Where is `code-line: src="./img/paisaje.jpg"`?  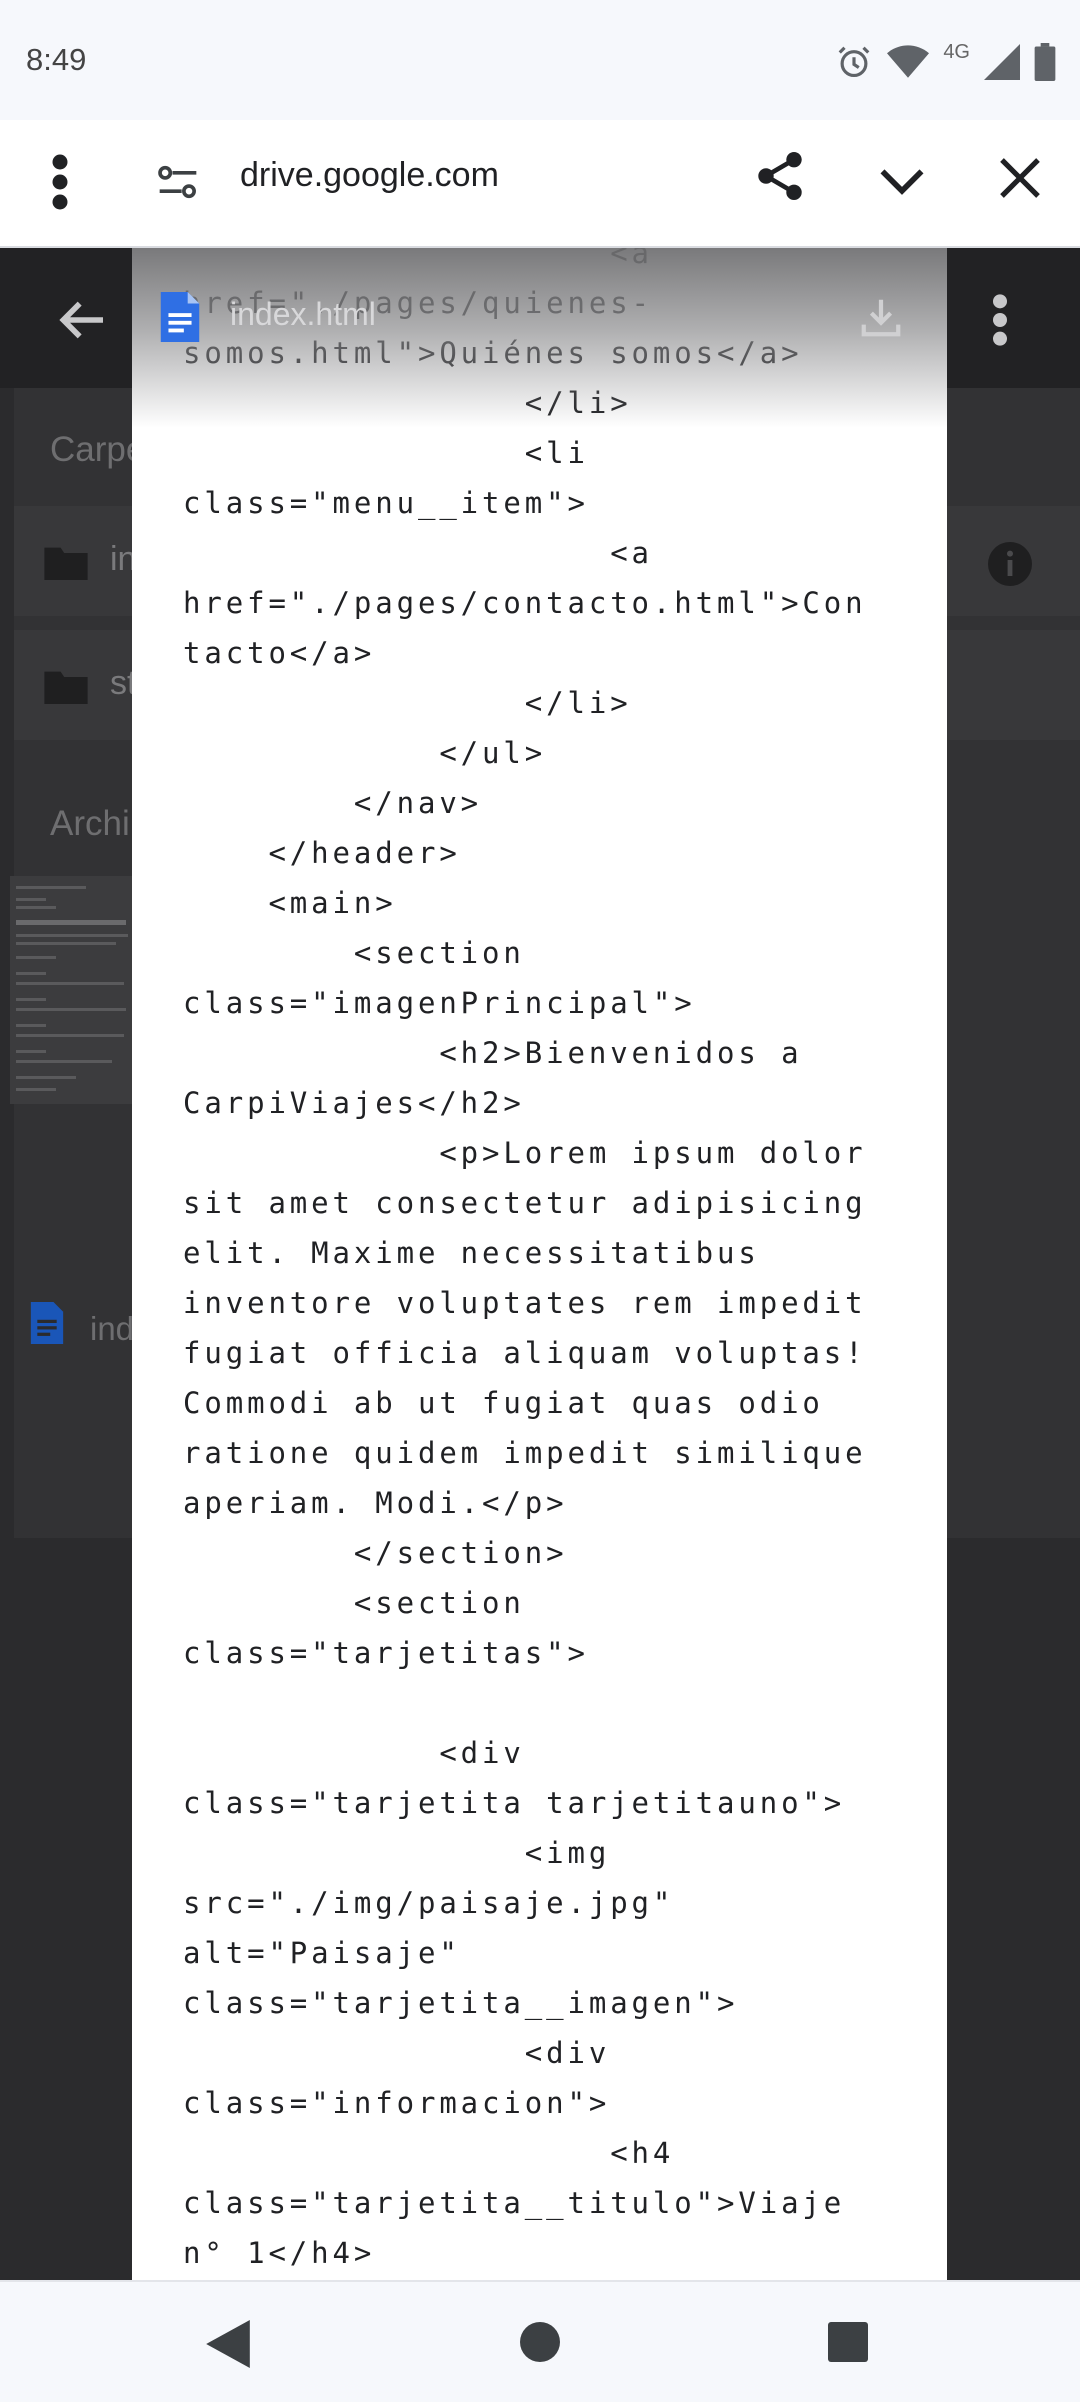 code-line: src="./img/paisaje.jpg" is located at coordinates (429, 1903).